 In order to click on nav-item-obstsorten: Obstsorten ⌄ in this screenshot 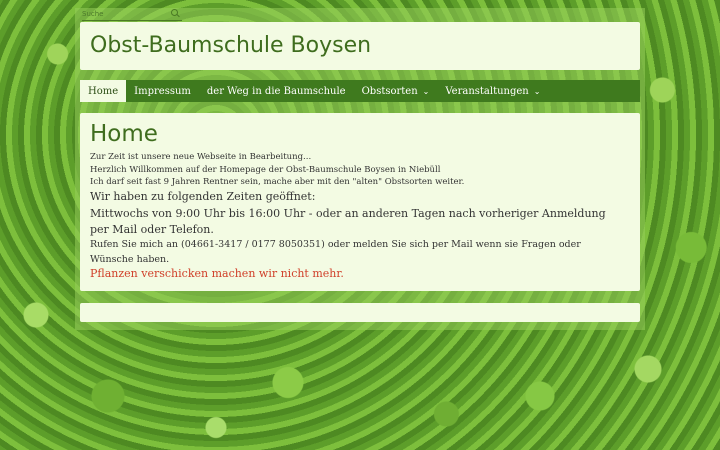, I will do `click(396, 91)`.